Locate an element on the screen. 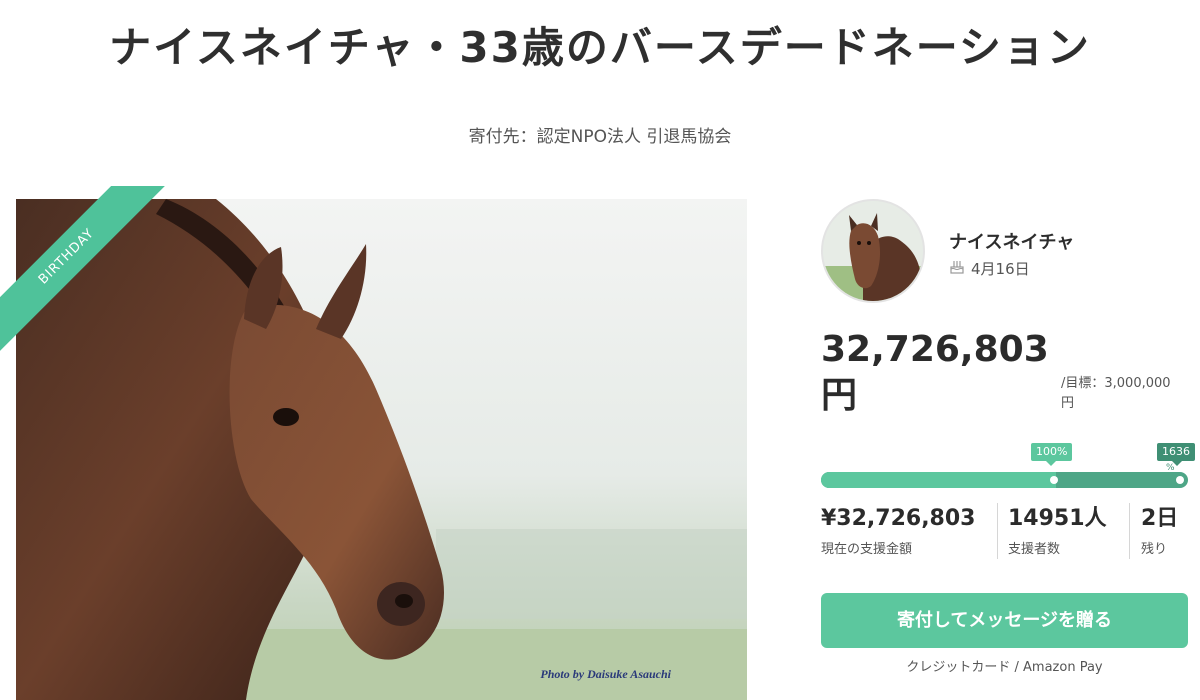 This screenshot has height=700, width=1200. stat-amount: ¥32,726,803 現在の支援金額 is located at coordinates (898, 530).